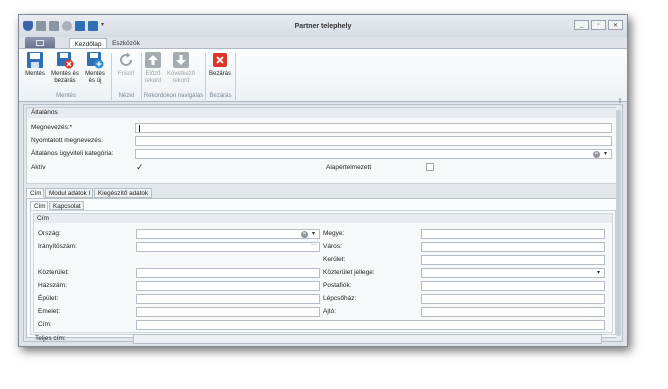  I want to click on group-label-close: Bezárás, so click(220, 96).